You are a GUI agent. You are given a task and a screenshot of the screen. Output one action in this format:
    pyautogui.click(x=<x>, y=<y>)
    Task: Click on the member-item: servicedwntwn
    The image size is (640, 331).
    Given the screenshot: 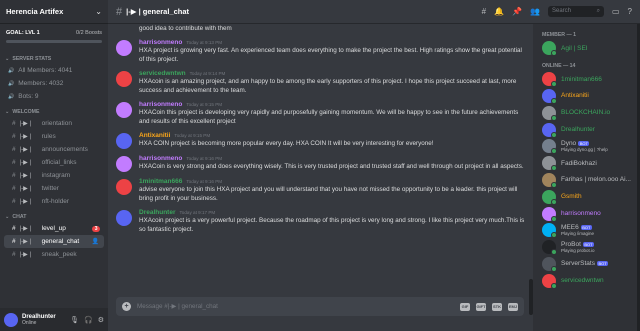 What is the action you would take?
    pyautogui.click(x=586, y=280)
    